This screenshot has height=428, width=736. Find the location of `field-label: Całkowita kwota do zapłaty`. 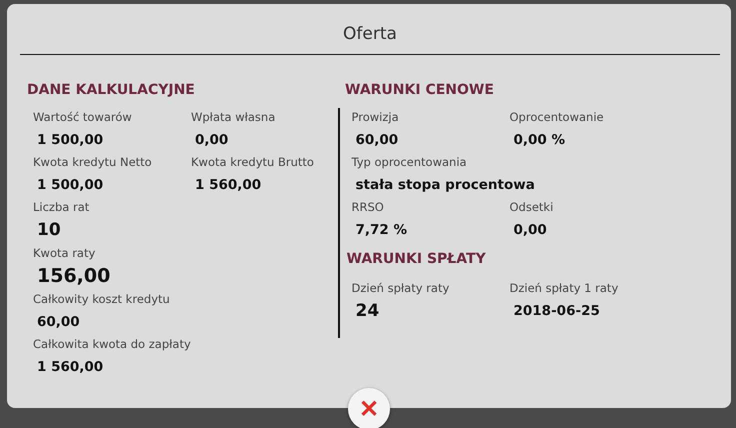

field-label: Całkowita kwota do zapłaty is located at coordinates (112, 344).